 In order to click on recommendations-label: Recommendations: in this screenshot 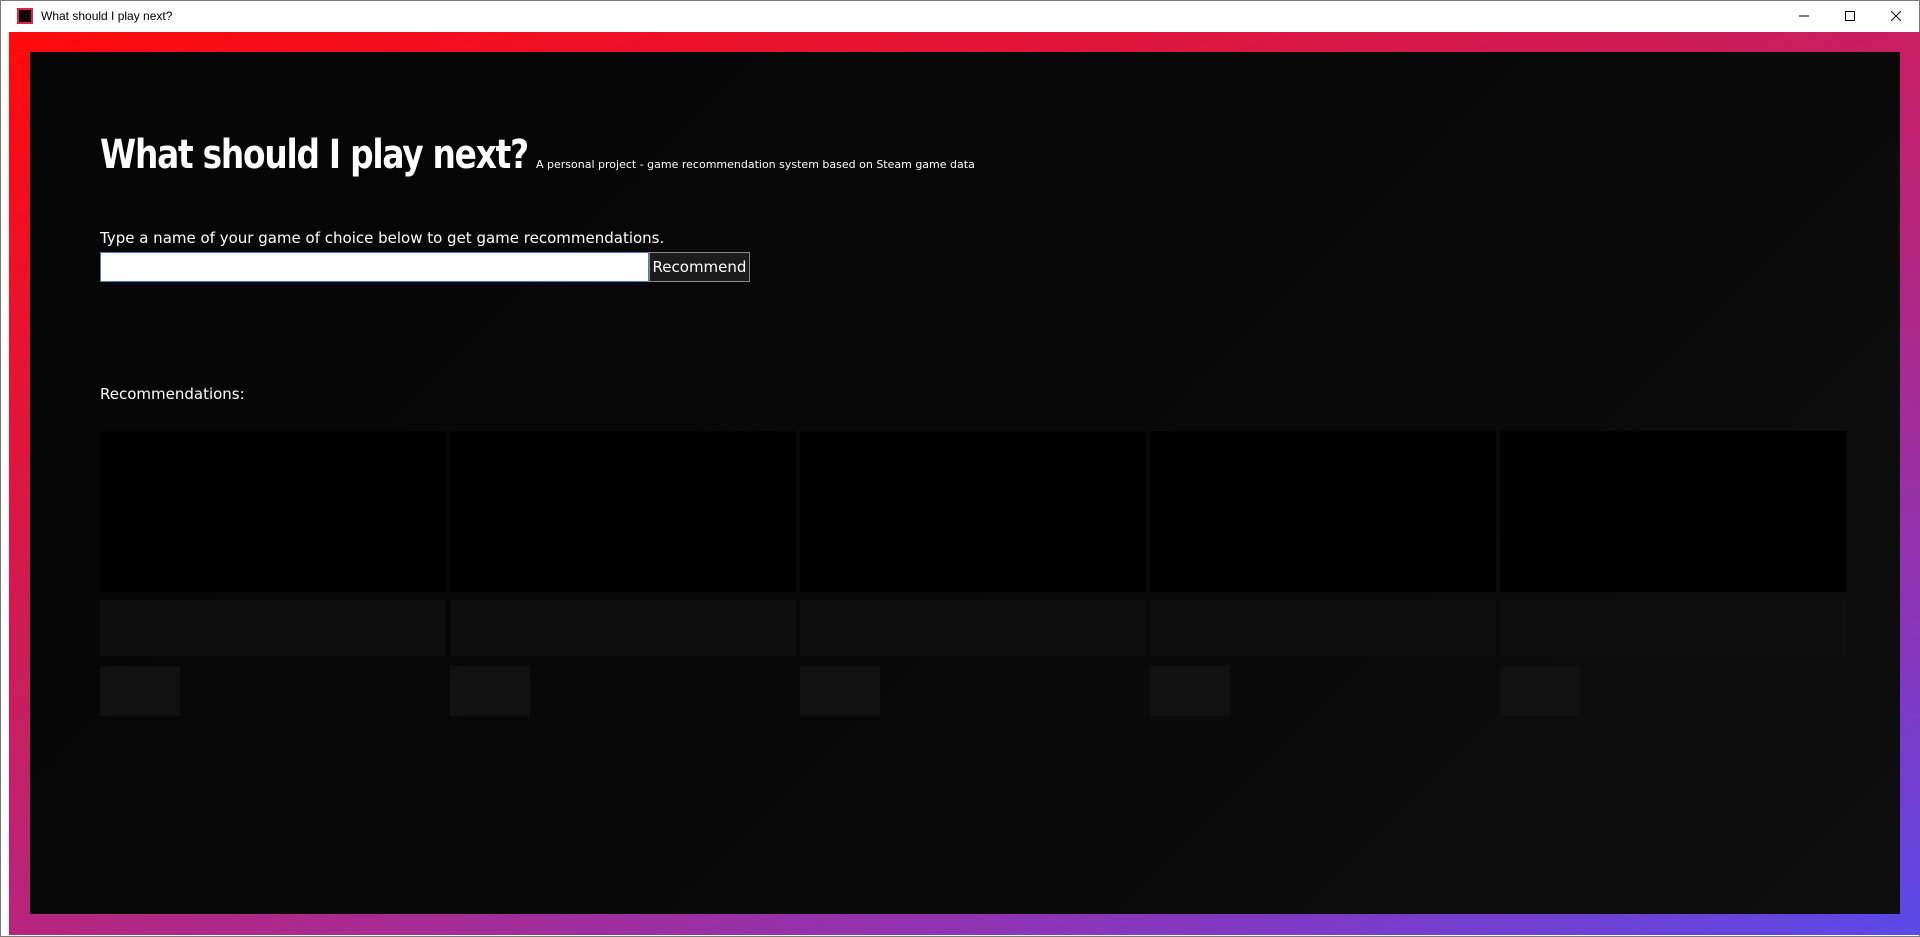, I will do `click(172, 394)`.